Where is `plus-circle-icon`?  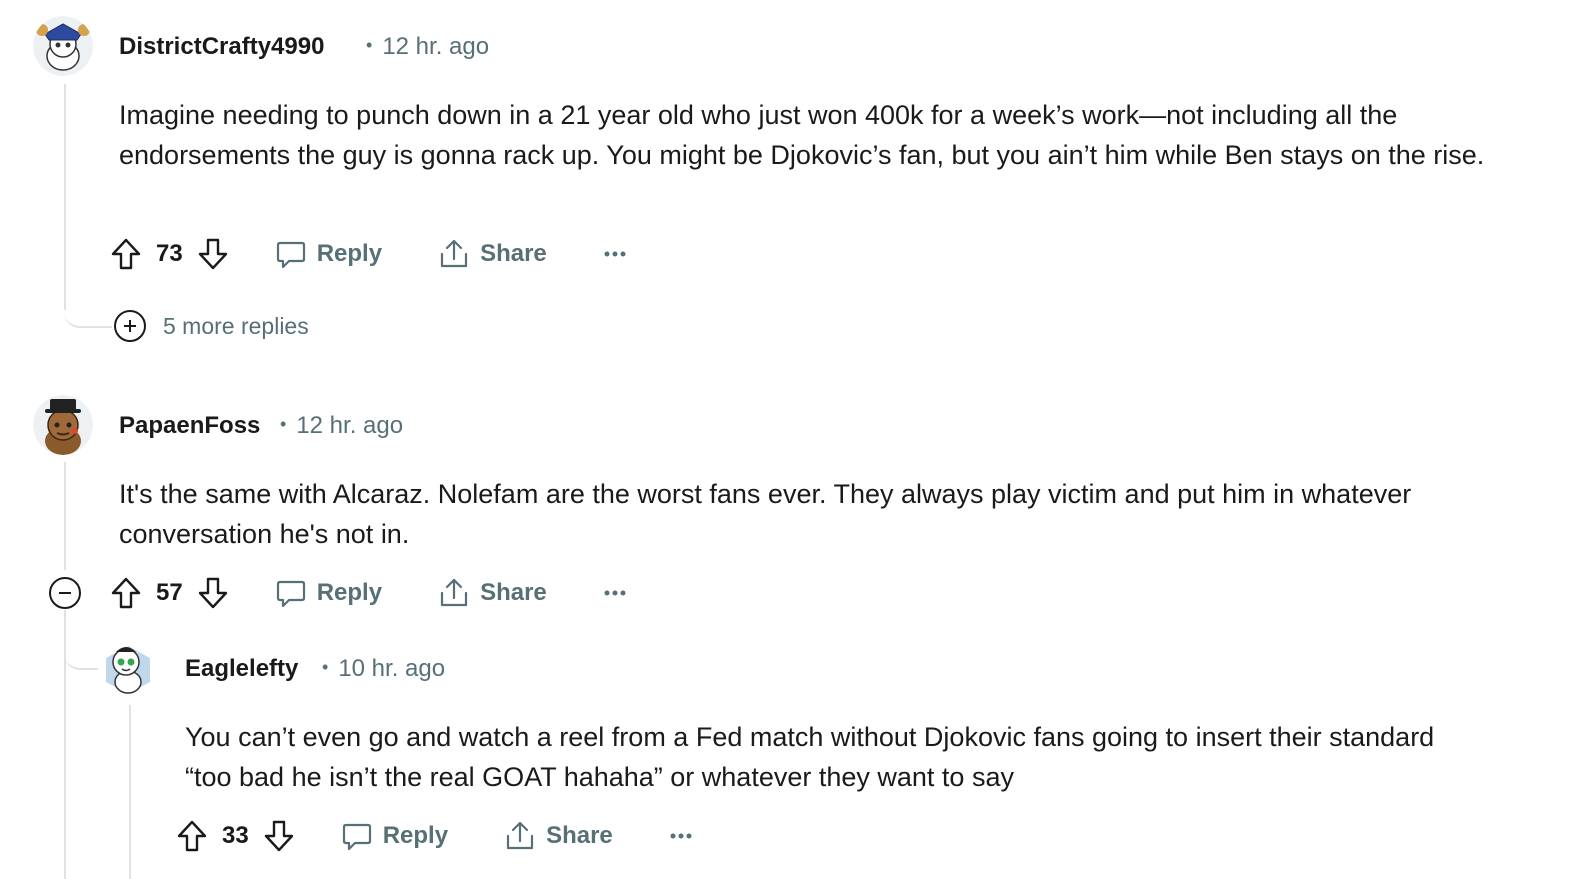
plus-circle-icon is located at coordinates (130, 326).